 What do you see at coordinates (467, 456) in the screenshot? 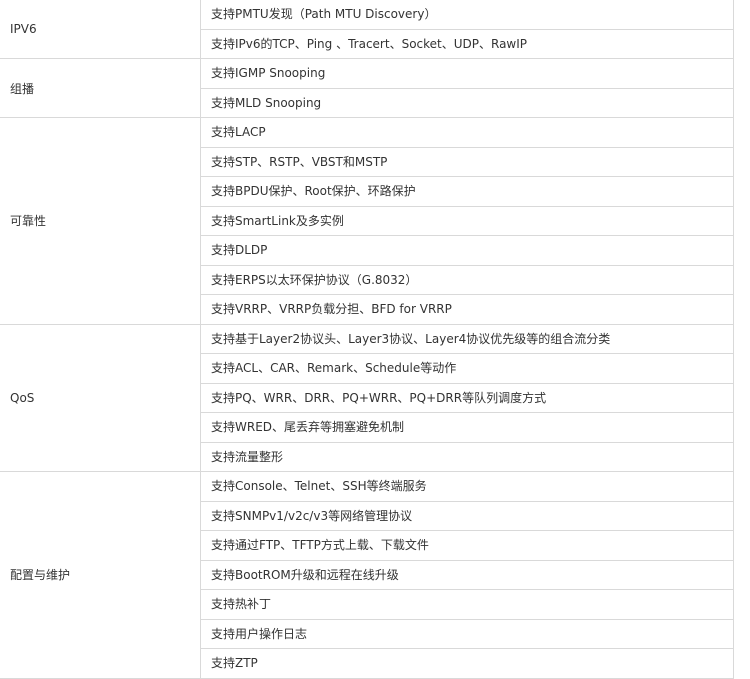
I see `feature-cell: 支持流量整形` at bounding box center [467, 456].